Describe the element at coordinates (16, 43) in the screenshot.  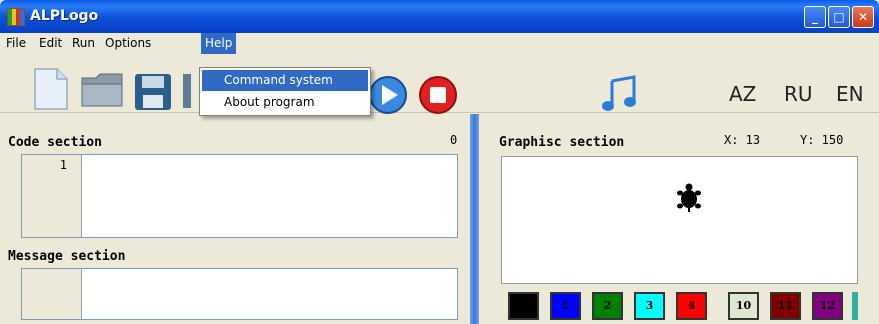
I see `menu-file: File` at that location.